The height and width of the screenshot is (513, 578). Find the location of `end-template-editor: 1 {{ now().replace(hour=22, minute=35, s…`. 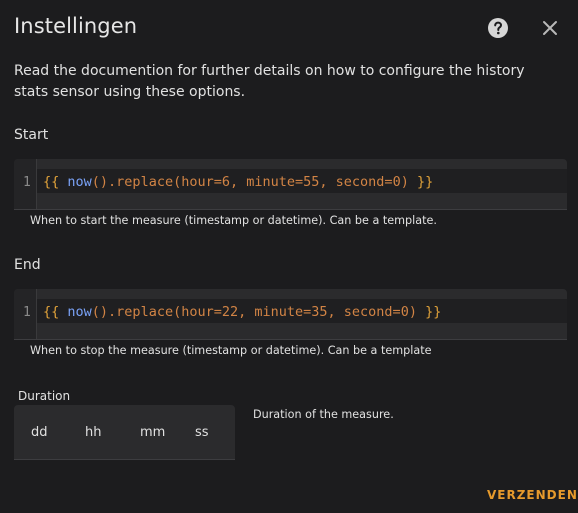

end-template-editor: 1 {{ now().replace(hour=22, minute=35, s… is located at coordinates (290, 314).